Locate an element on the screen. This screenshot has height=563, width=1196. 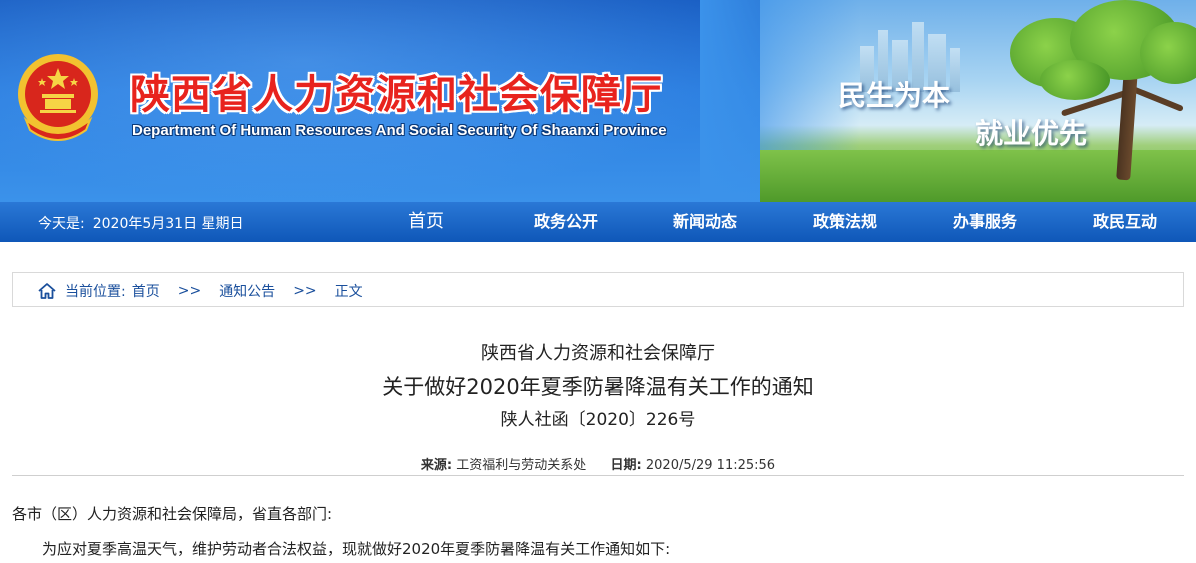
nav-item-government-affairs: 政务公开 is located at coordinates (566, 222).